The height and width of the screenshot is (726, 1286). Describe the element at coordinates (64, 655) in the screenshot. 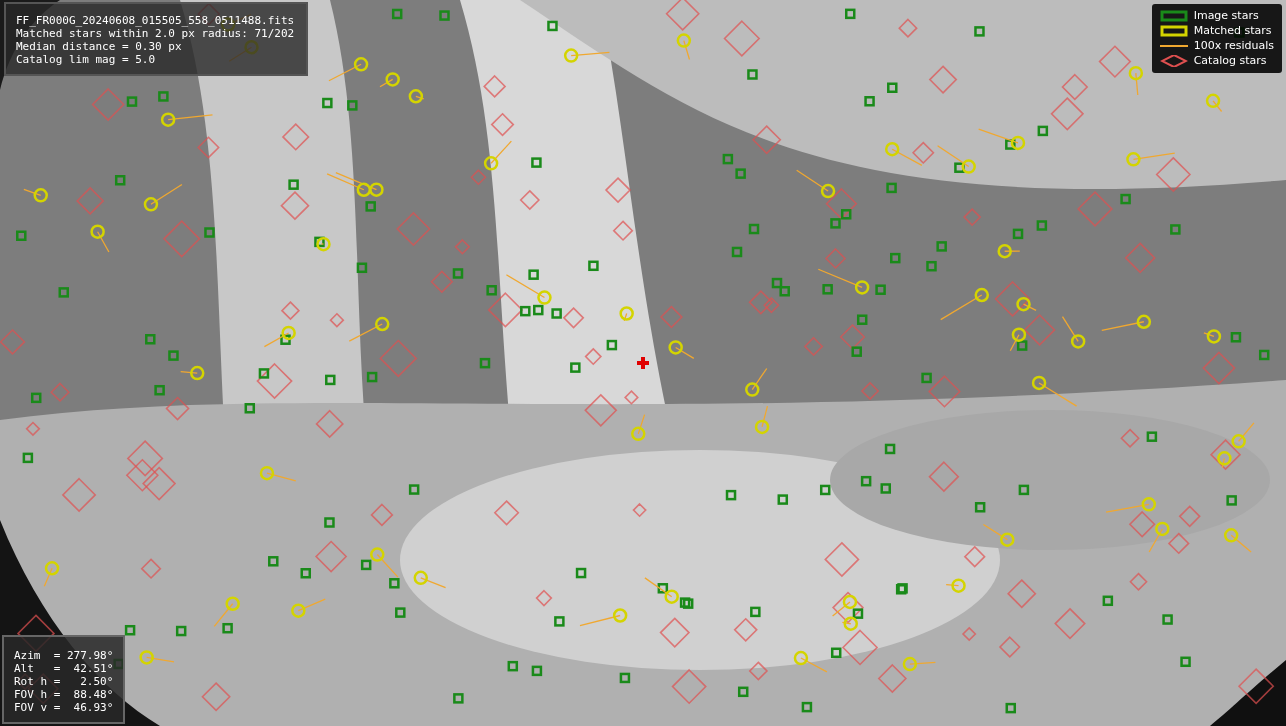

I see `pointing-text: Azim = 277.98°` at that location.